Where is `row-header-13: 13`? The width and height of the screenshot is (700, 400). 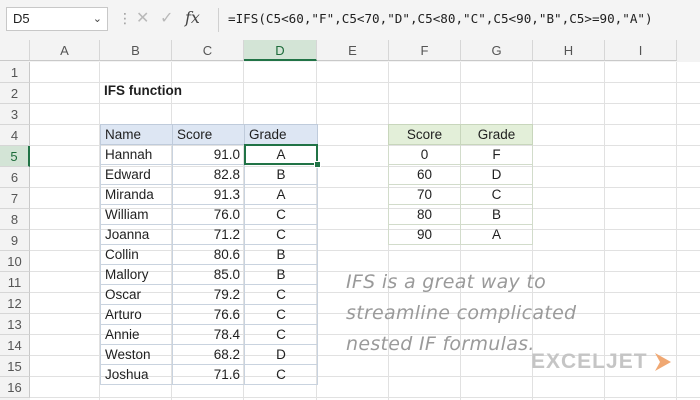
row-header-13: 13 is located at coordinates (15, 324).